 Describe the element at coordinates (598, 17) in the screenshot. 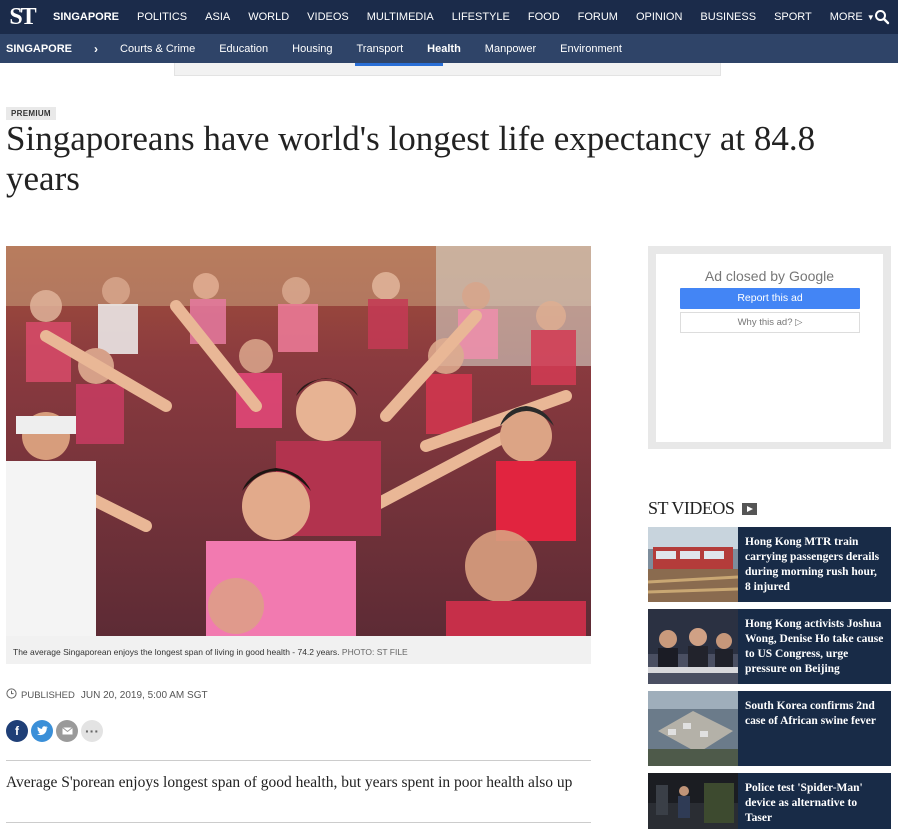

I see `nav-forum: FORUM` at that location.